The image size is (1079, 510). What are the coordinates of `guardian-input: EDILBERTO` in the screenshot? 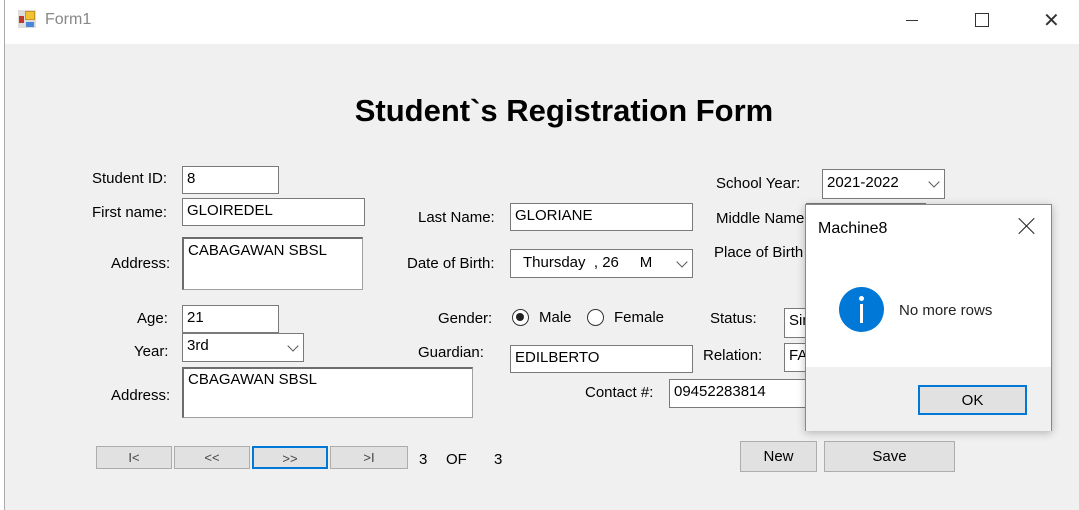 It's located at (601, 359).